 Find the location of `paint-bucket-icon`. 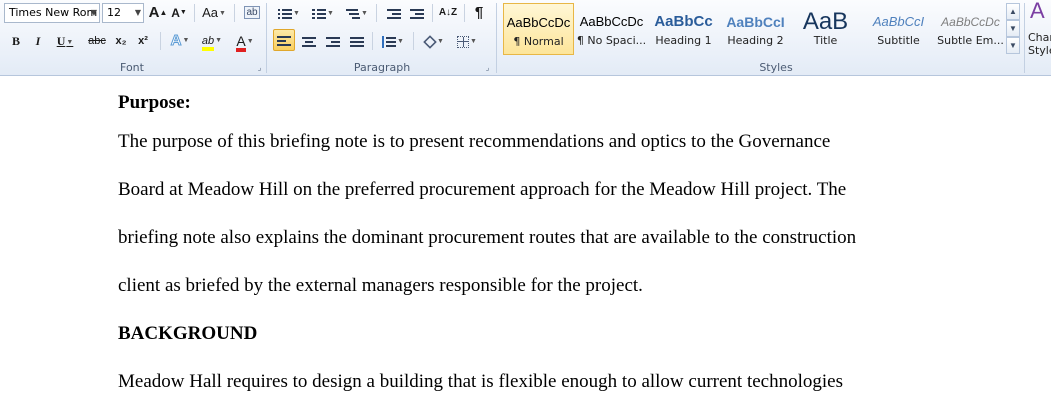

paint-bucket-icon is located at coordinates (430, 42).